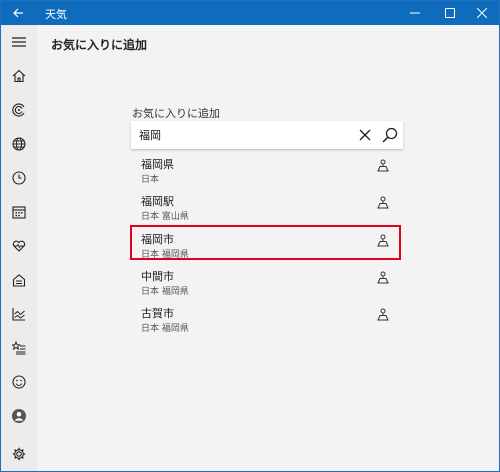  I want to click on settings-icon, so click(19, 454).